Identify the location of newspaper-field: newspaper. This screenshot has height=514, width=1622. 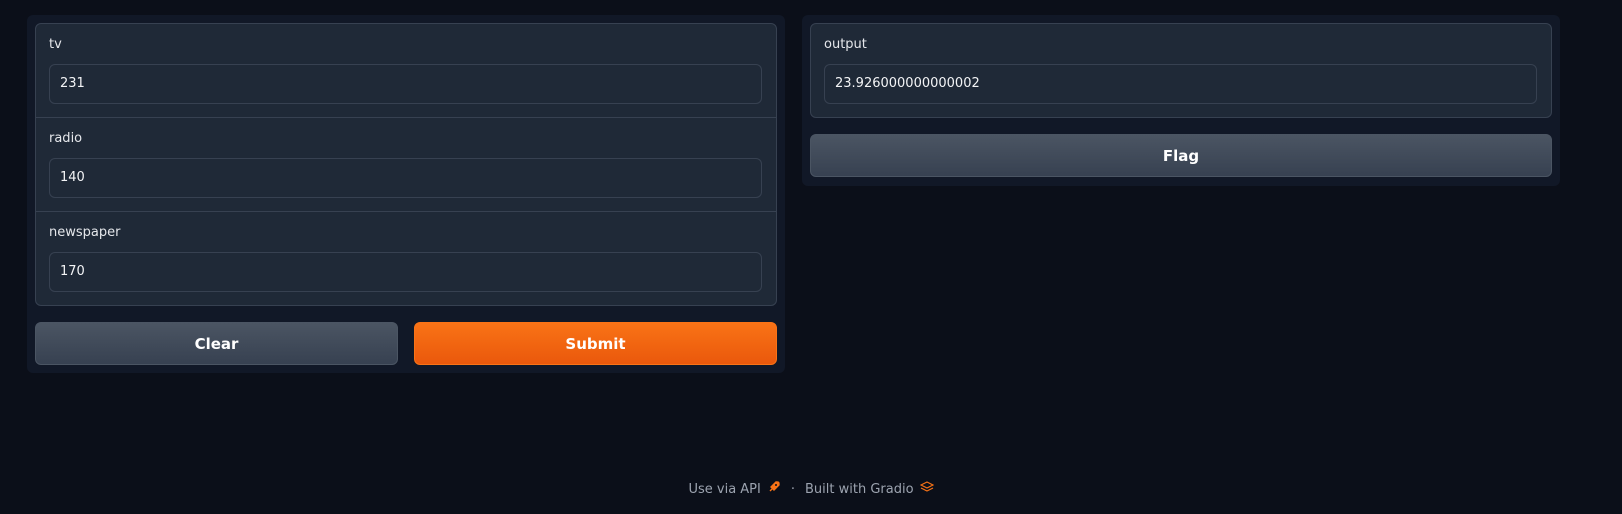
(406, 258).